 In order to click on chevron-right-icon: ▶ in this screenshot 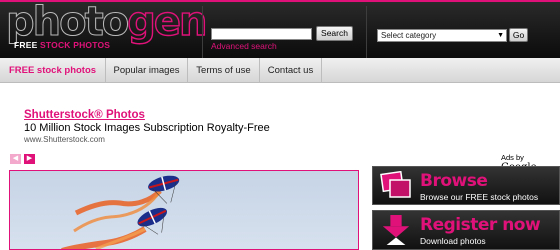, I will do `click(29, 159)`.